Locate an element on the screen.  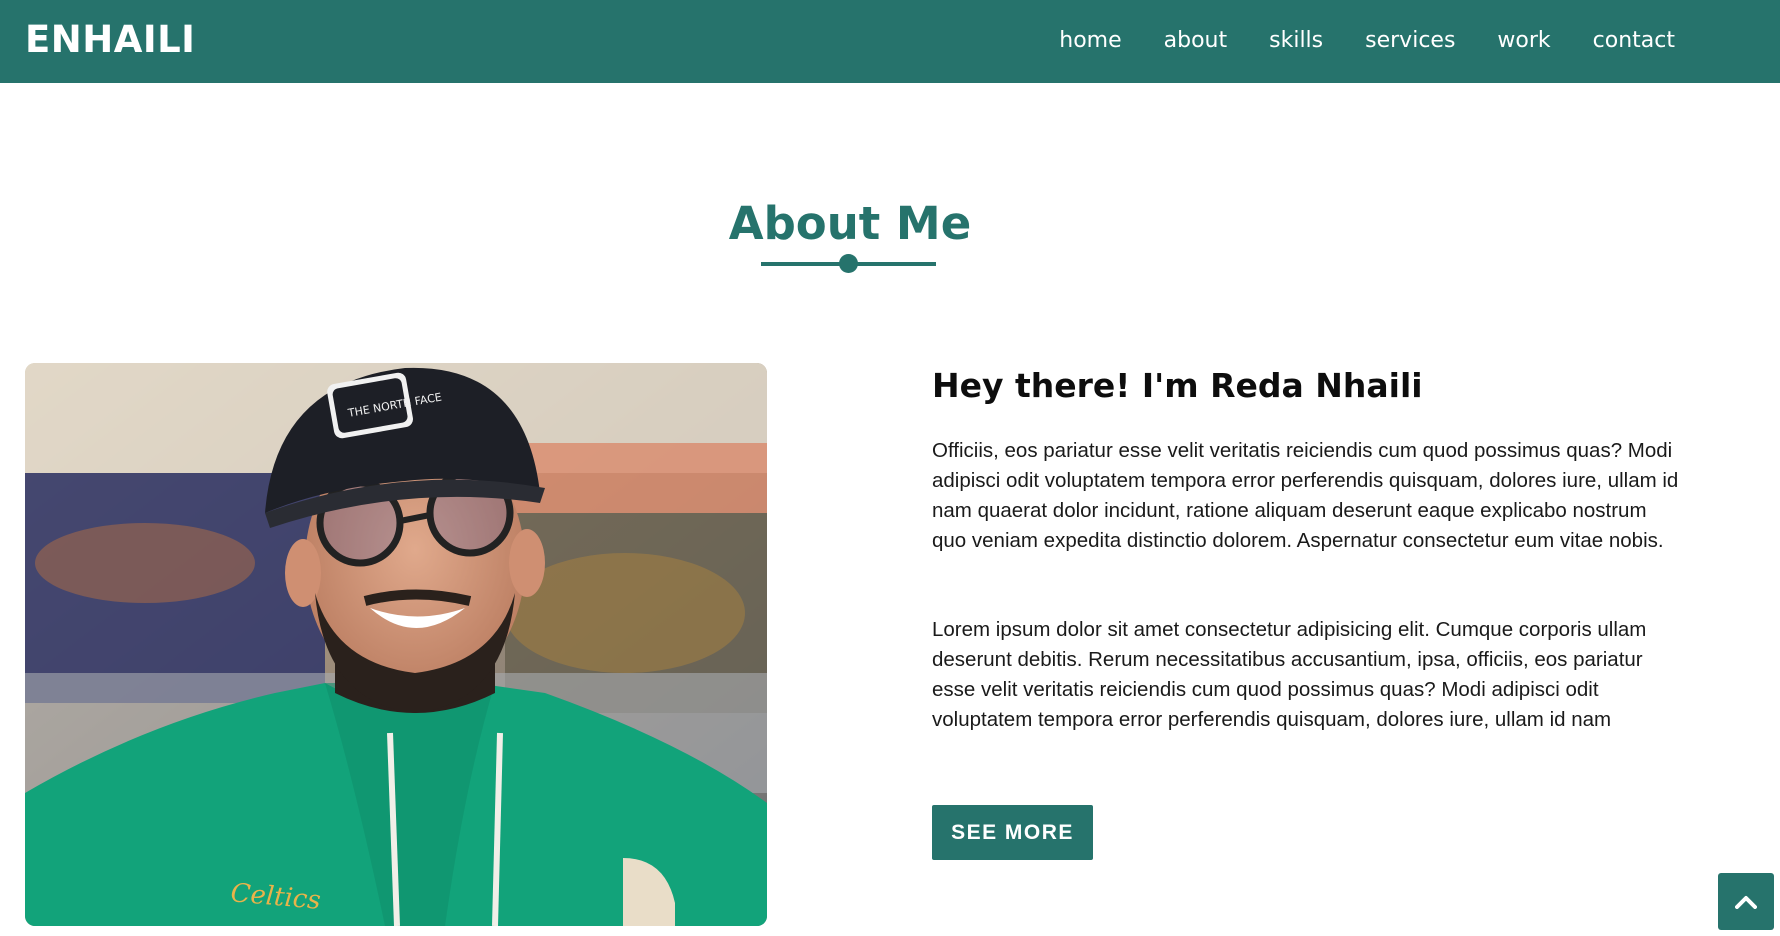
nav-link-contact: contact is located at coordinates (1634, 41).